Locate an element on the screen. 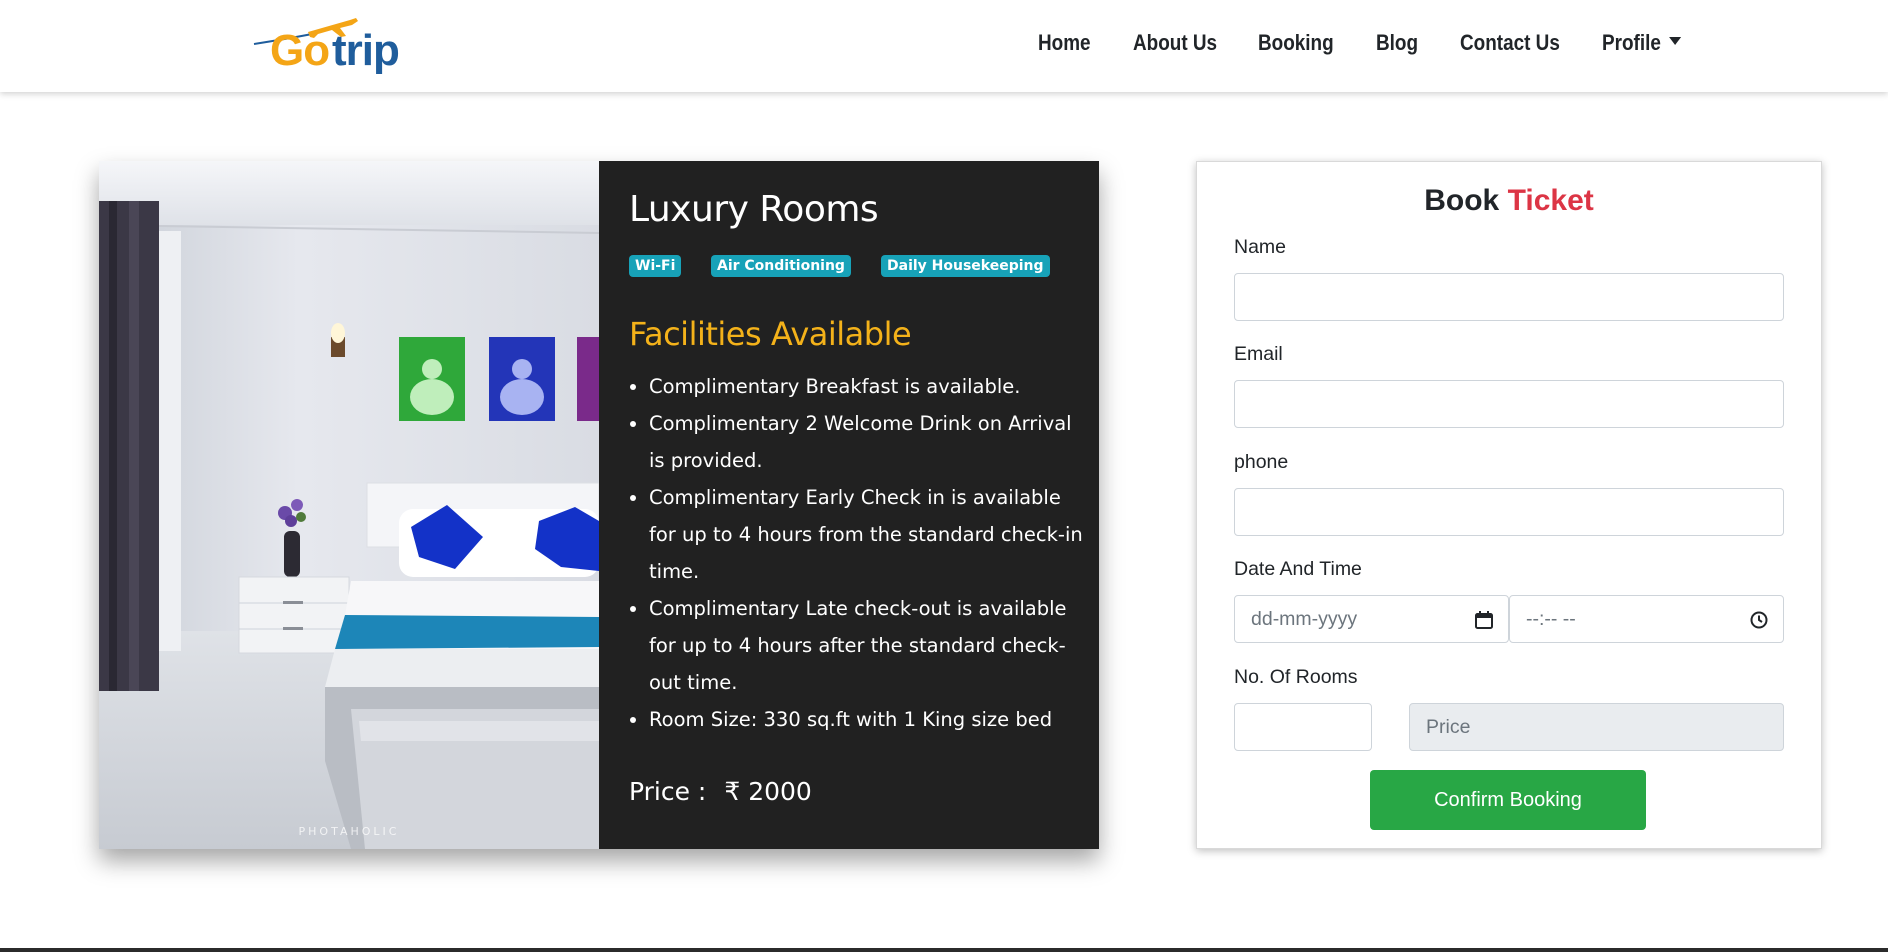 Image resolution: width=1888 pixels, height=952 pixels. room-price: Price : ₹ 2000 is located at coordinates (720, 791).